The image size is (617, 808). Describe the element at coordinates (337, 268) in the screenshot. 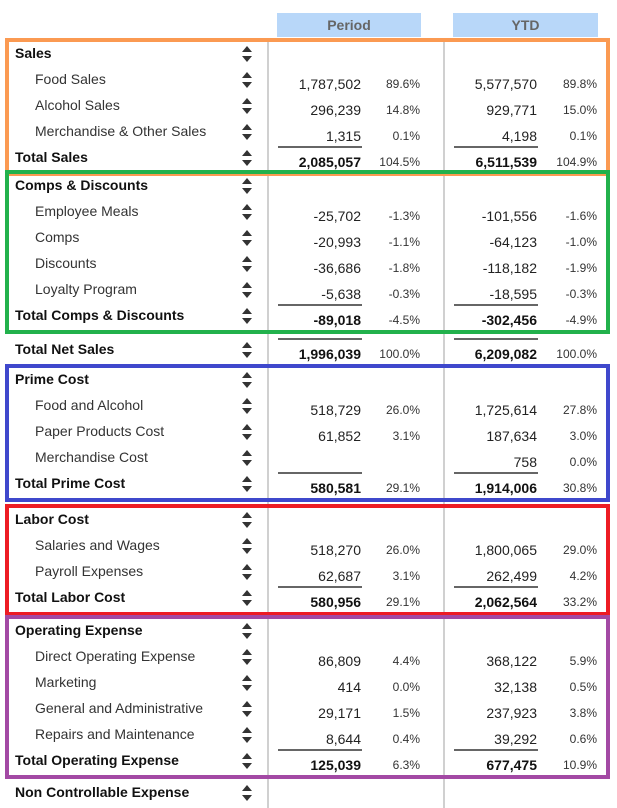

I see `period-value: -36,686` at that location.